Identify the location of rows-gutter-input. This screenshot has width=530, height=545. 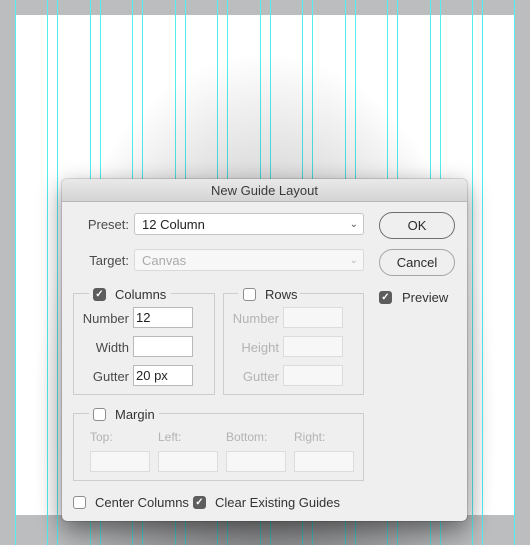
(313, 375).